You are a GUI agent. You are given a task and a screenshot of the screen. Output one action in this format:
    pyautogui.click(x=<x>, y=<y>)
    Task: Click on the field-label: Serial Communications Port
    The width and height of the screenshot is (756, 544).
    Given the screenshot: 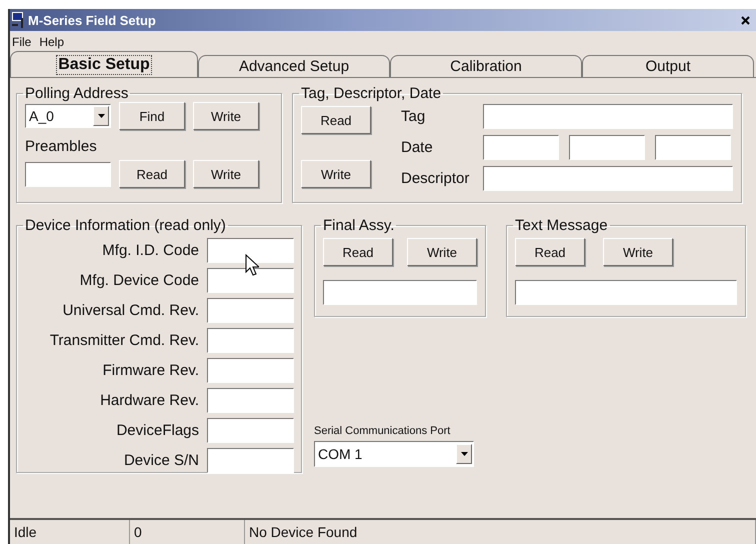 What is the action you would take?
    pyautogui.click(x=383, y=431)
    